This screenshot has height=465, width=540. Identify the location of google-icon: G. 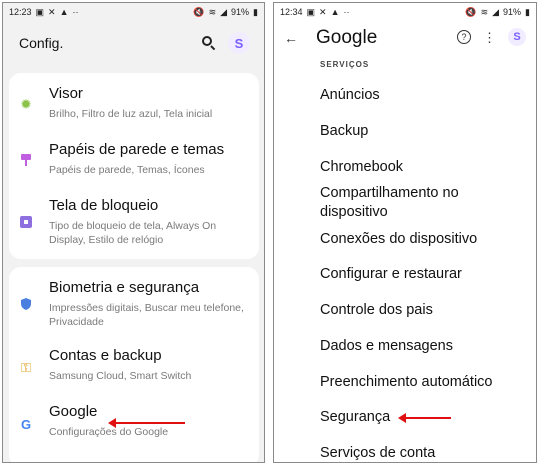
(26, 424).